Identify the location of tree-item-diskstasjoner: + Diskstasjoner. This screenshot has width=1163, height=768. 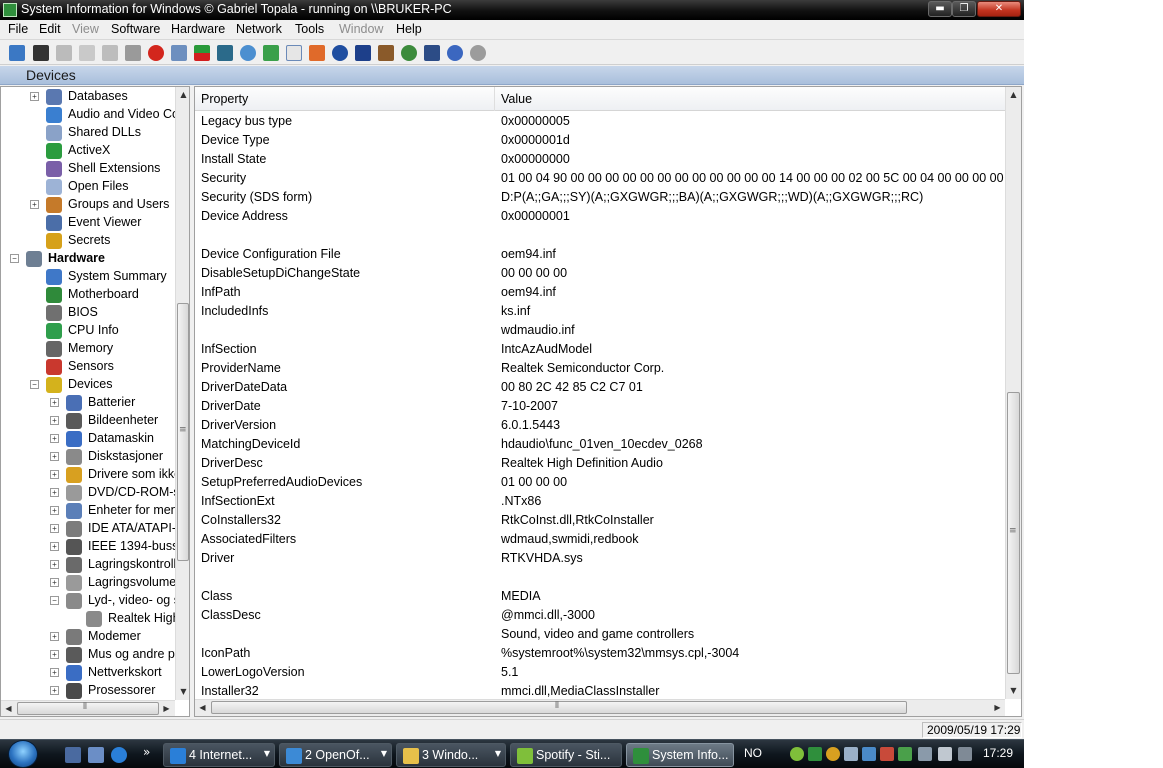
(88, 457).